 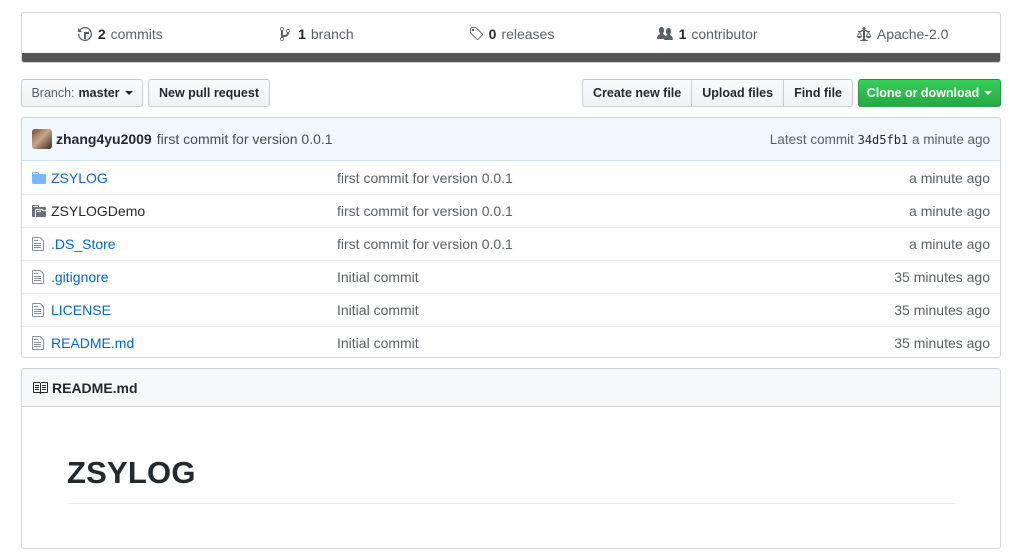 I want to click on file-name-link: .DS_Store, so click(x=194, y=244).